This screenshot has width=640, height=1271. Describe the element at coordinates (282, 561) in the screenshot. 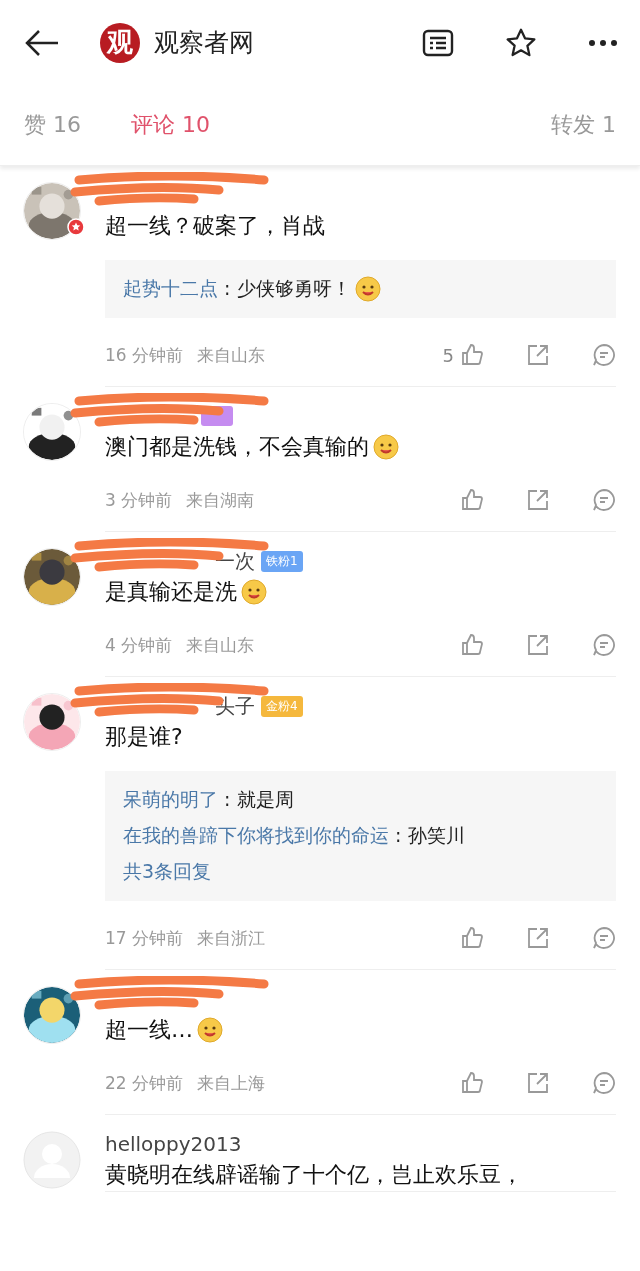

I see `fan-badge: 铁粉1` at that location.